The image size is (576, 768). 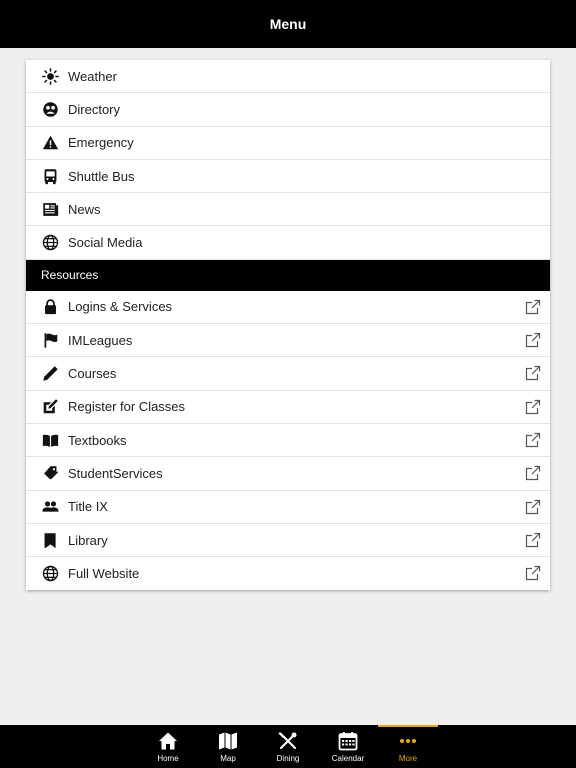 I want to click on resource-item-label: IMLeagues, so click(x=100, y=340).